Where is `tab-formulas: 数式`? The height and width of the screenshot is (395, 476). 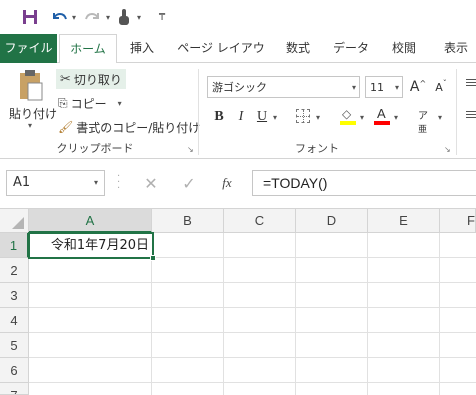
tab-formulas: 数式 is located at coordinates (298, 48).